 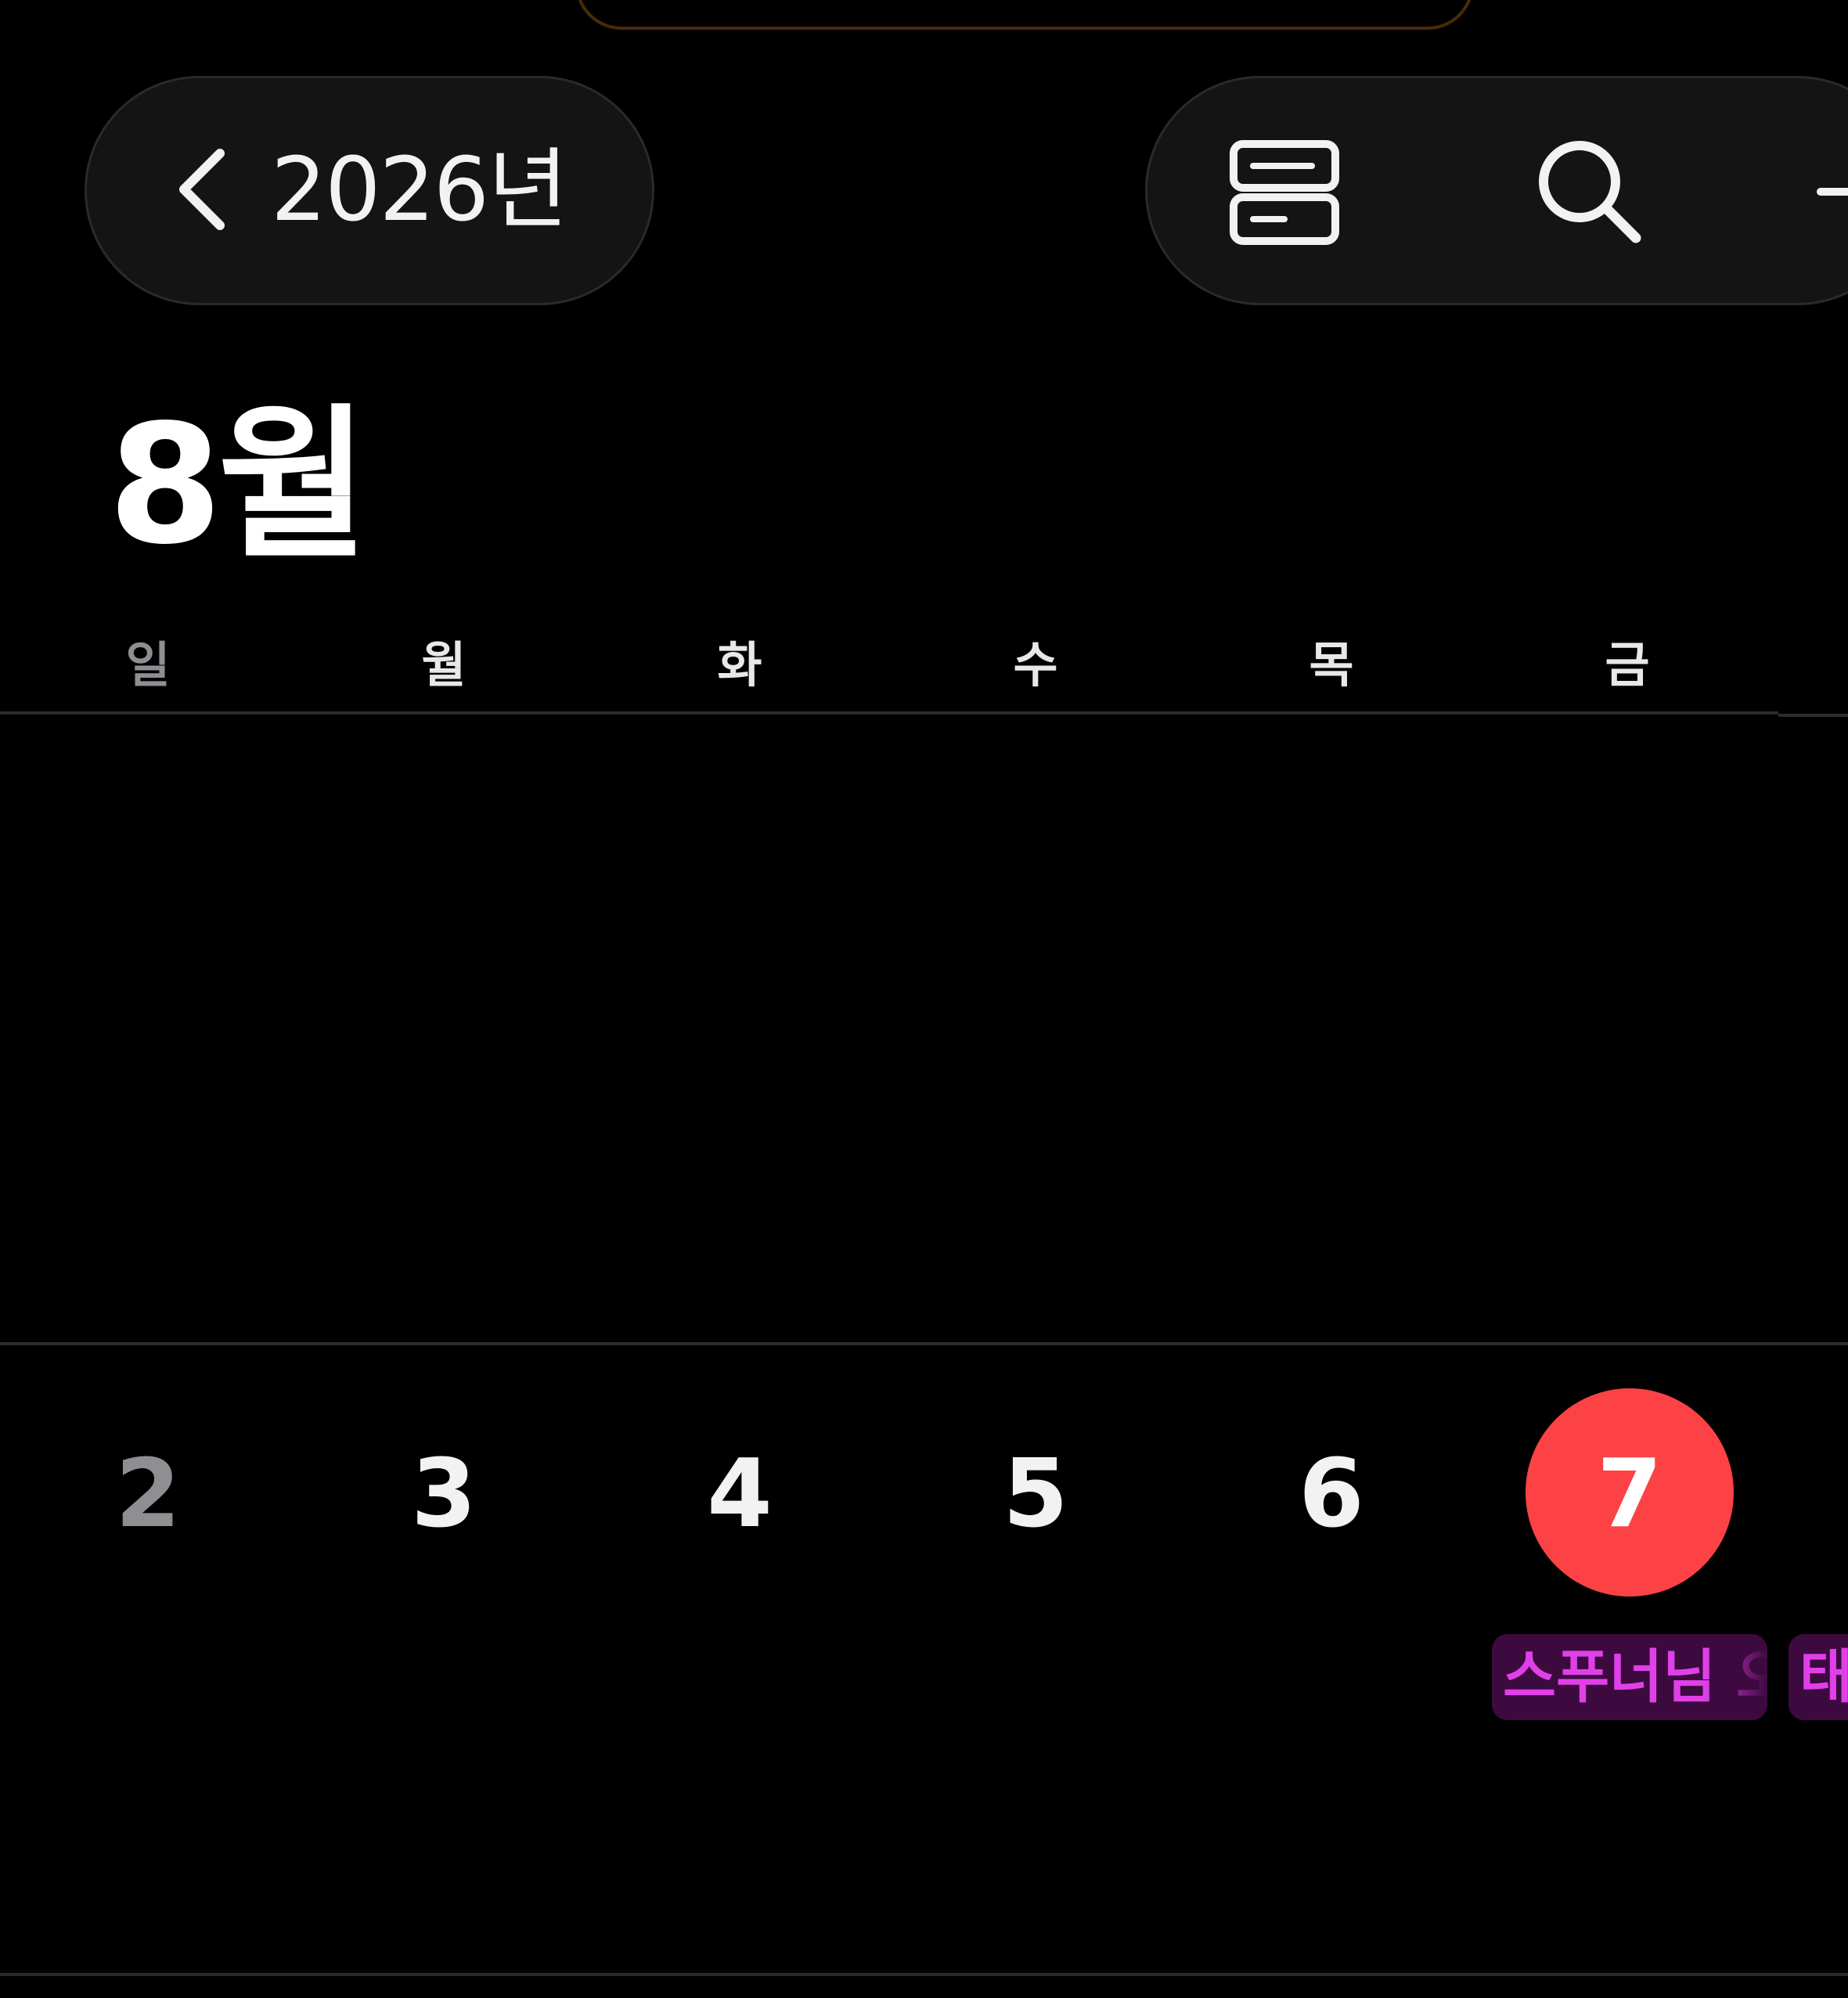 I want to click on plus-icon, so click(x=1827, y=191).